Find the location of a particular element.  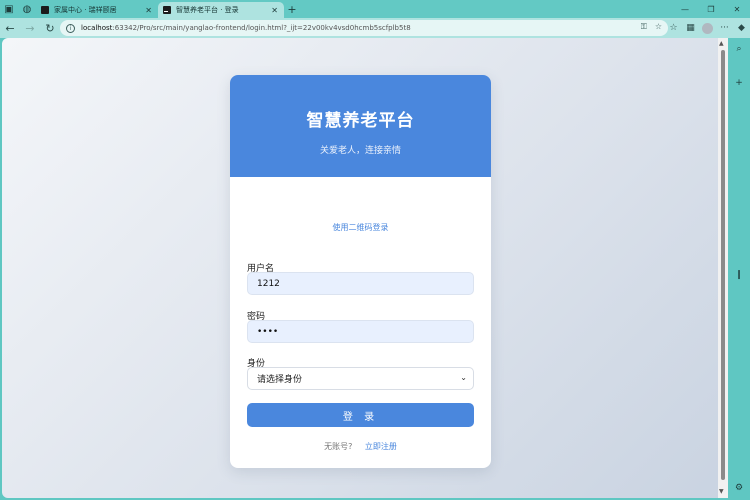

forward-arrow-icon: → is located at coordinates (30, 28).